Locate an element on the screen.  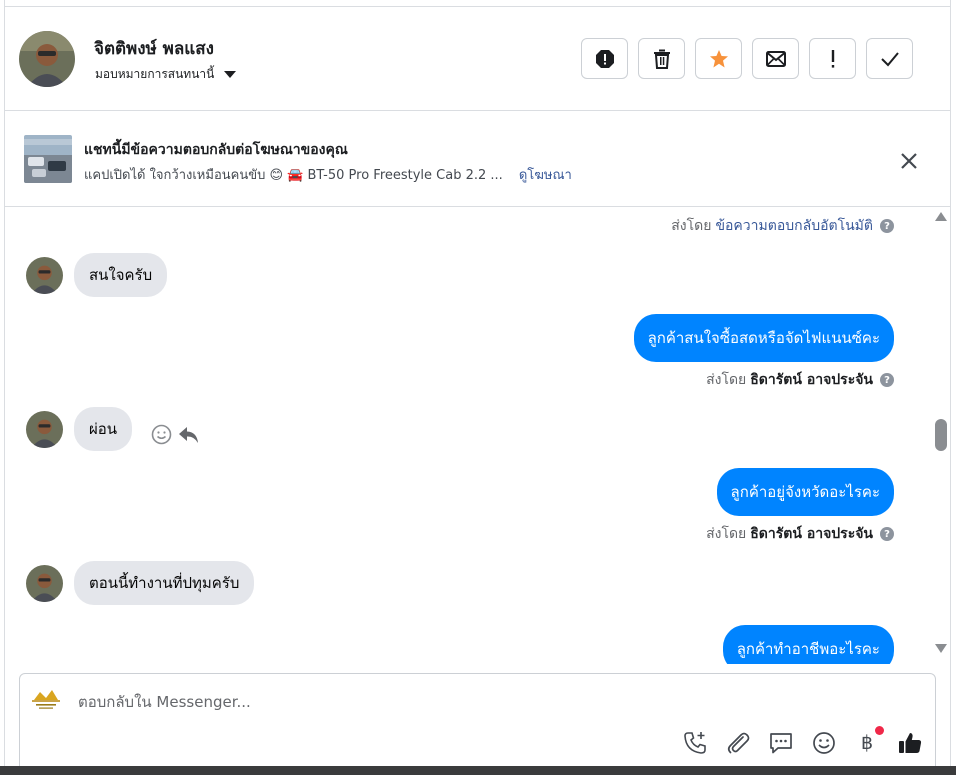
emoji-icon is located at coordinates (824, 743).